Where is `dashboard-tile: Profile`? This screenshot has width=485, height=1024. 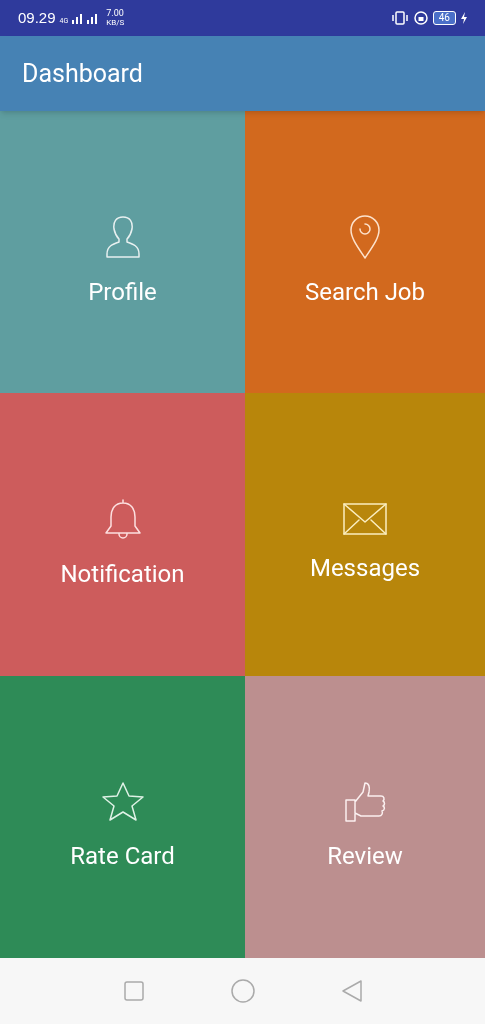
dashboard-tile: Profile is located at coordinates (122, 252).